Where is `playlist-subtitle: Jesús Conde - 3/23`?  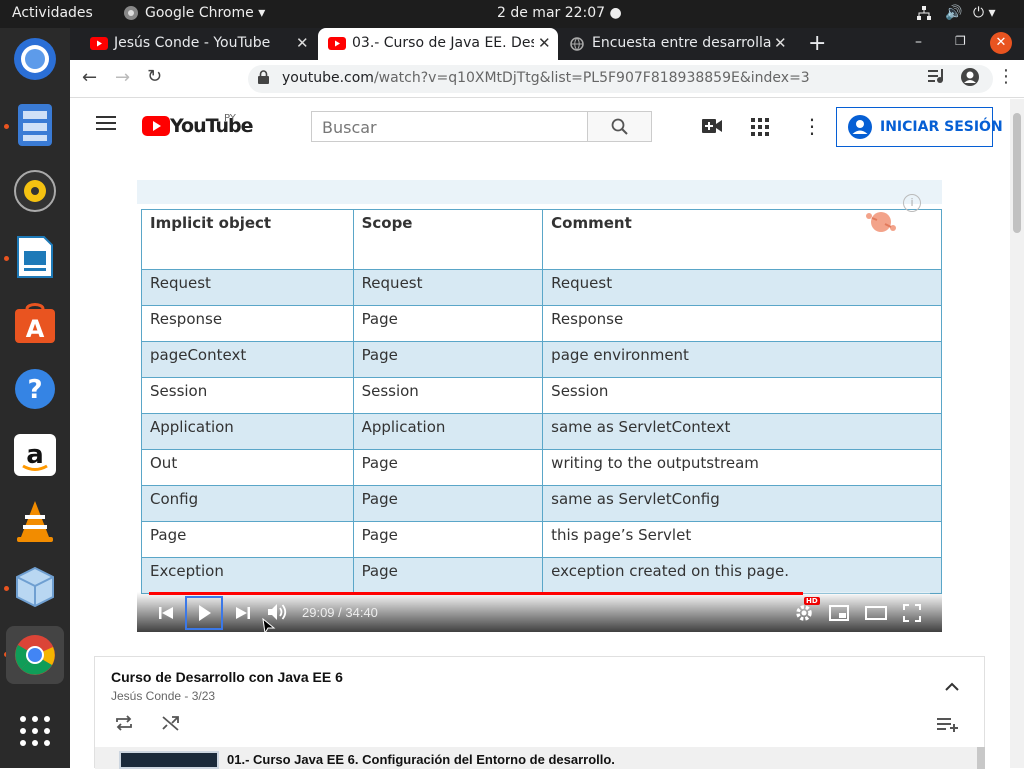 playlist-subtitle: Jesús Conde - 3/23 is located at coordinates (163, 696).